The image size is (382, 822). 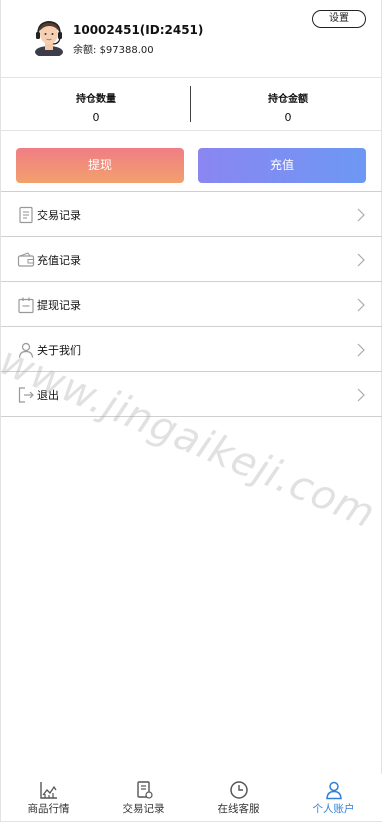 I want to click on chart-icon, so click(x=48, y=790).